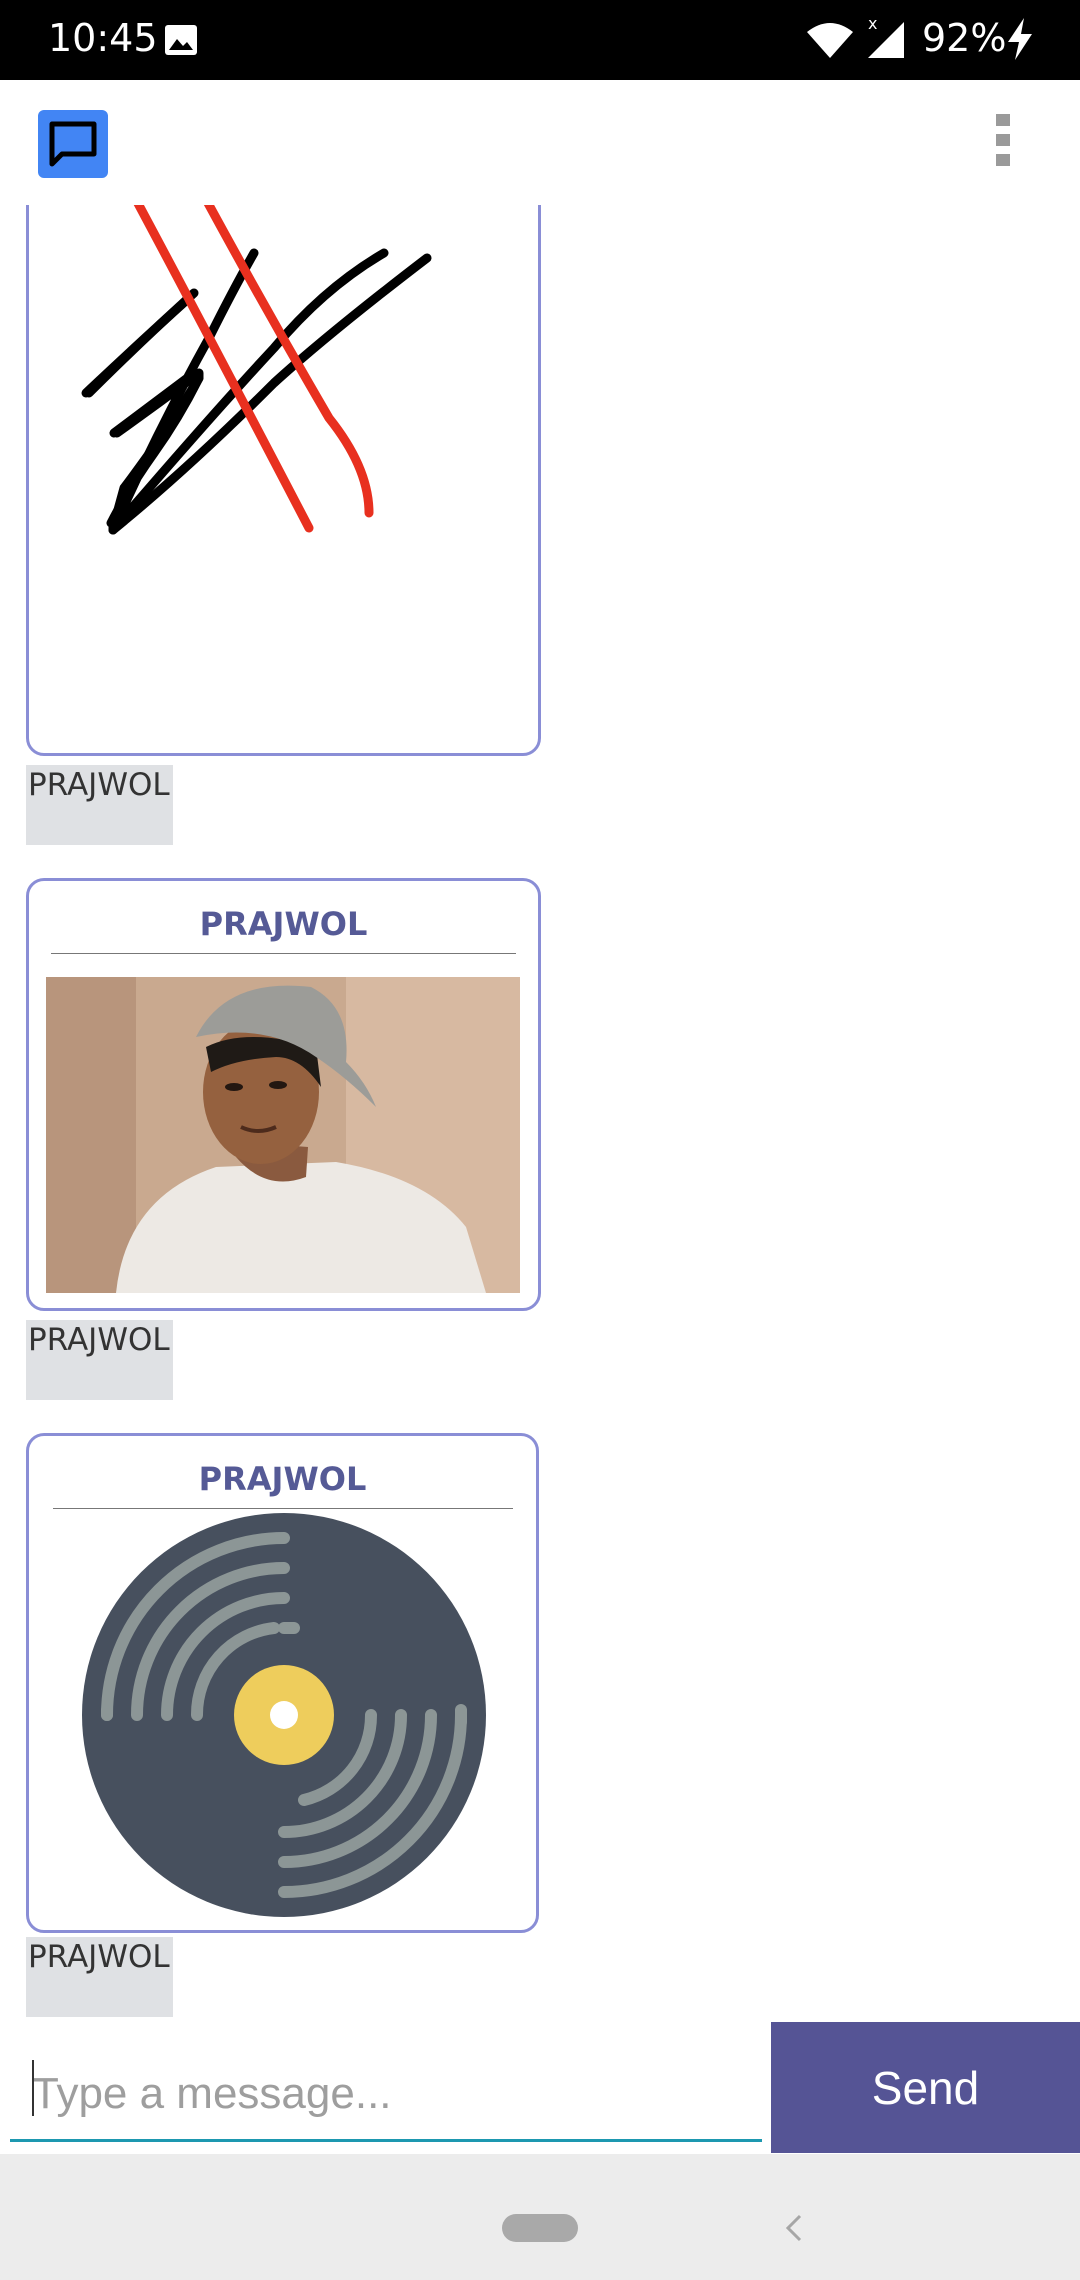 The image size is (1080, 2280). I want to click on wifi-icon, so click(830, 40).